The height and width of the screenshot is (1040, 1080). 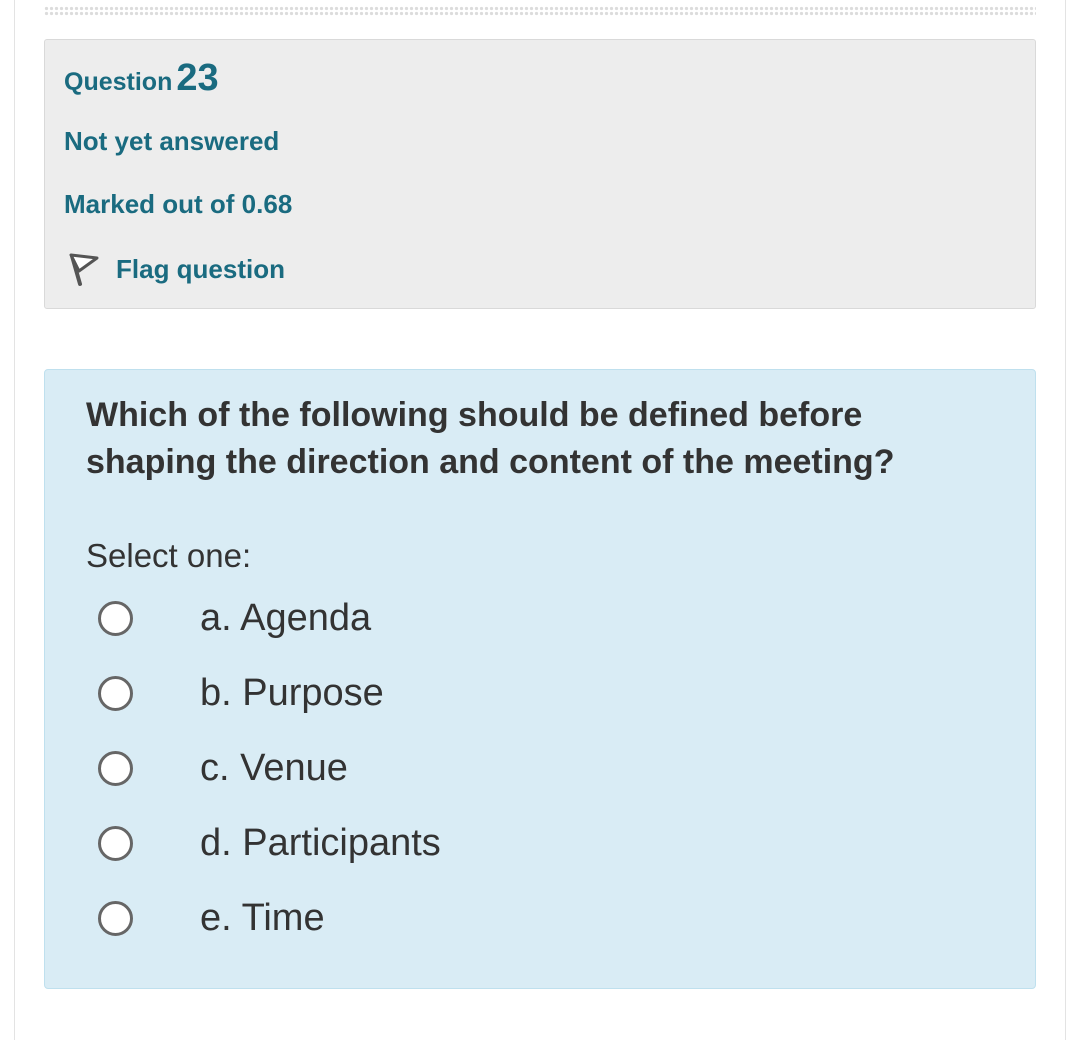 What do you see at coordinates (118, 82) in the screenshot?
I see `question-title-prefix: Question` at bounding box center [118, 82].